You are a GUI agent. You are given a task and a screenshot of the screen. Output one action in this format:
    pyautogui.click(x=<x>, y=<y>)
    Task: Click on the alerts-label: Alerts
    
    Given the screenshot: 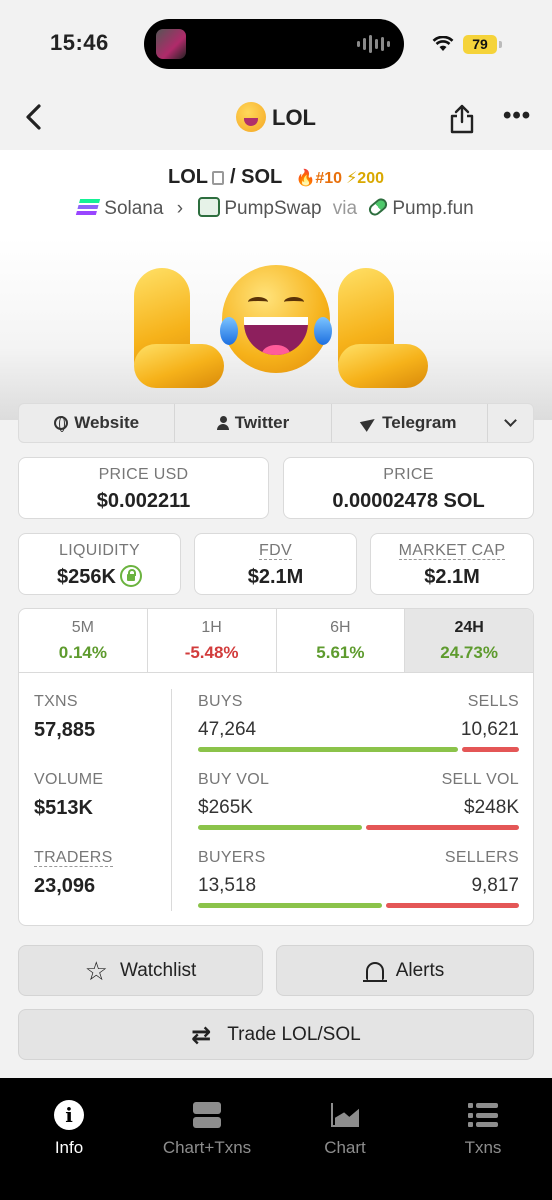 What is the action you would take?
    pyautogui.click(x=420, y=970)
    